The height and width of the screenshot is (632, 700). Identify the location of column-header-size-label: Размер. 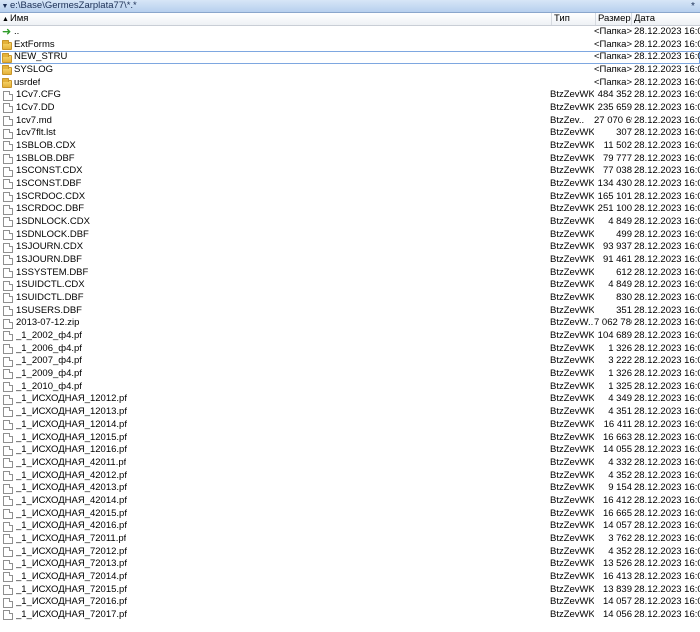
(614, 18).